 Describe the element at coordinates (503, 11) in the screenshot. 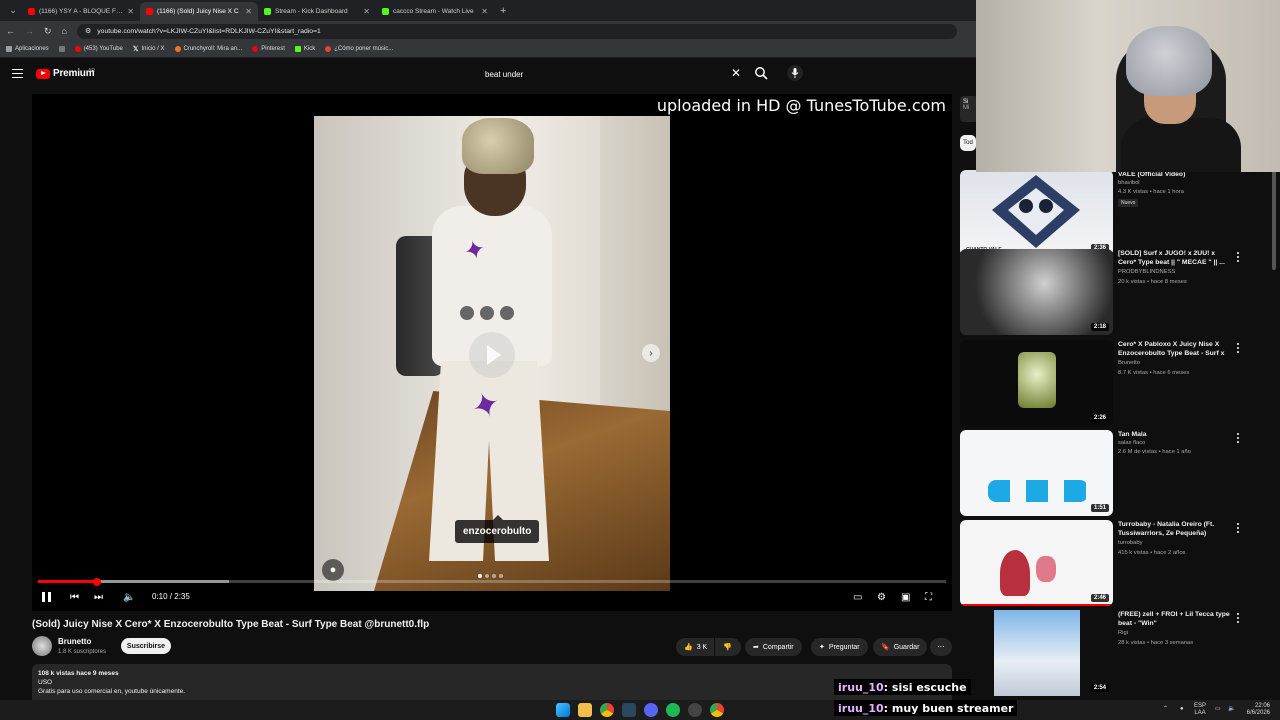

I see `new-tab-button: +` at that location.